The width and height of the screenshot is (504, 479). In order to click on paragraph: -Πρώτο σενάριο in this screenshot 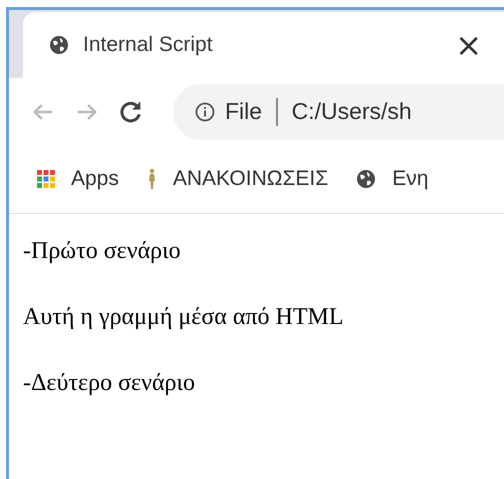, I will do `click(102, 251)`.